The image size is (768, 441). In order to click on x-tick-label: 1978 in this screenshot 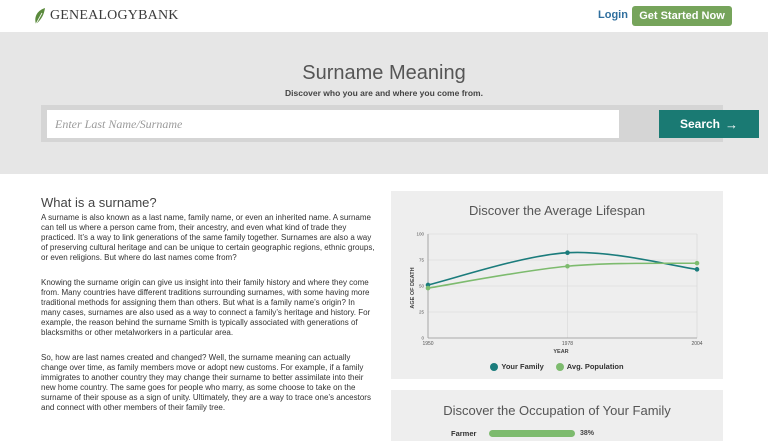, I will do `click(567, 344)`.